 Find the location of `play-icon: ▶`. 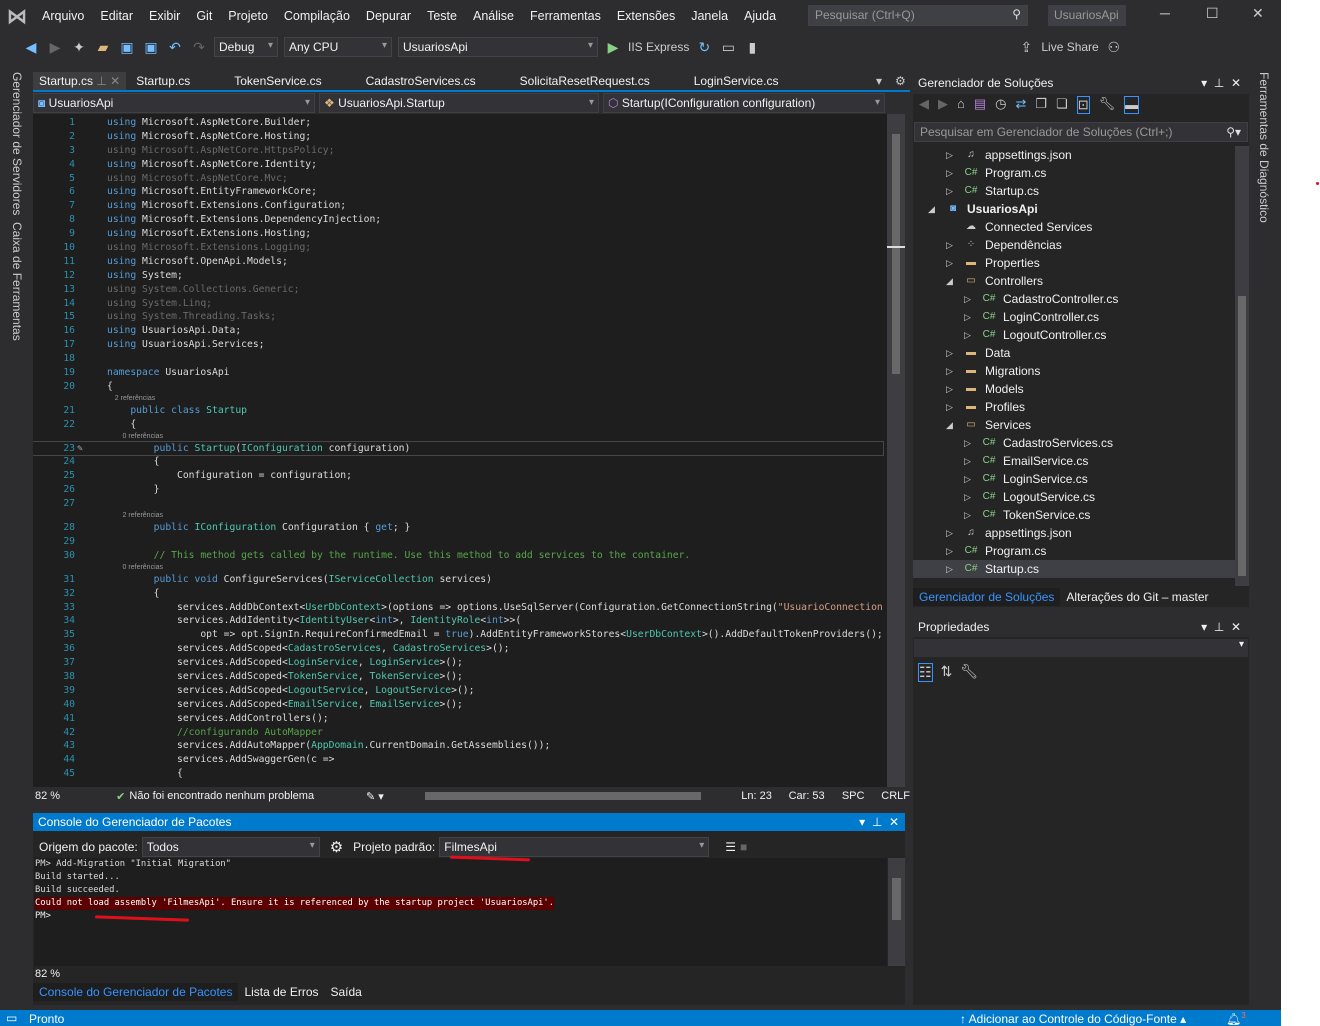

play-icon: ▶ is located at coordinates (613, 47).